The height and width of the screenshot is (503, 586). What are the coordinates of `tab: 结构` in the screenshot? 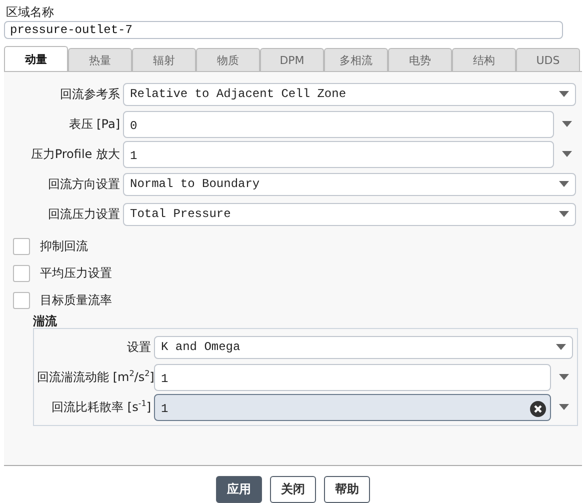 It's located at (484, 59).